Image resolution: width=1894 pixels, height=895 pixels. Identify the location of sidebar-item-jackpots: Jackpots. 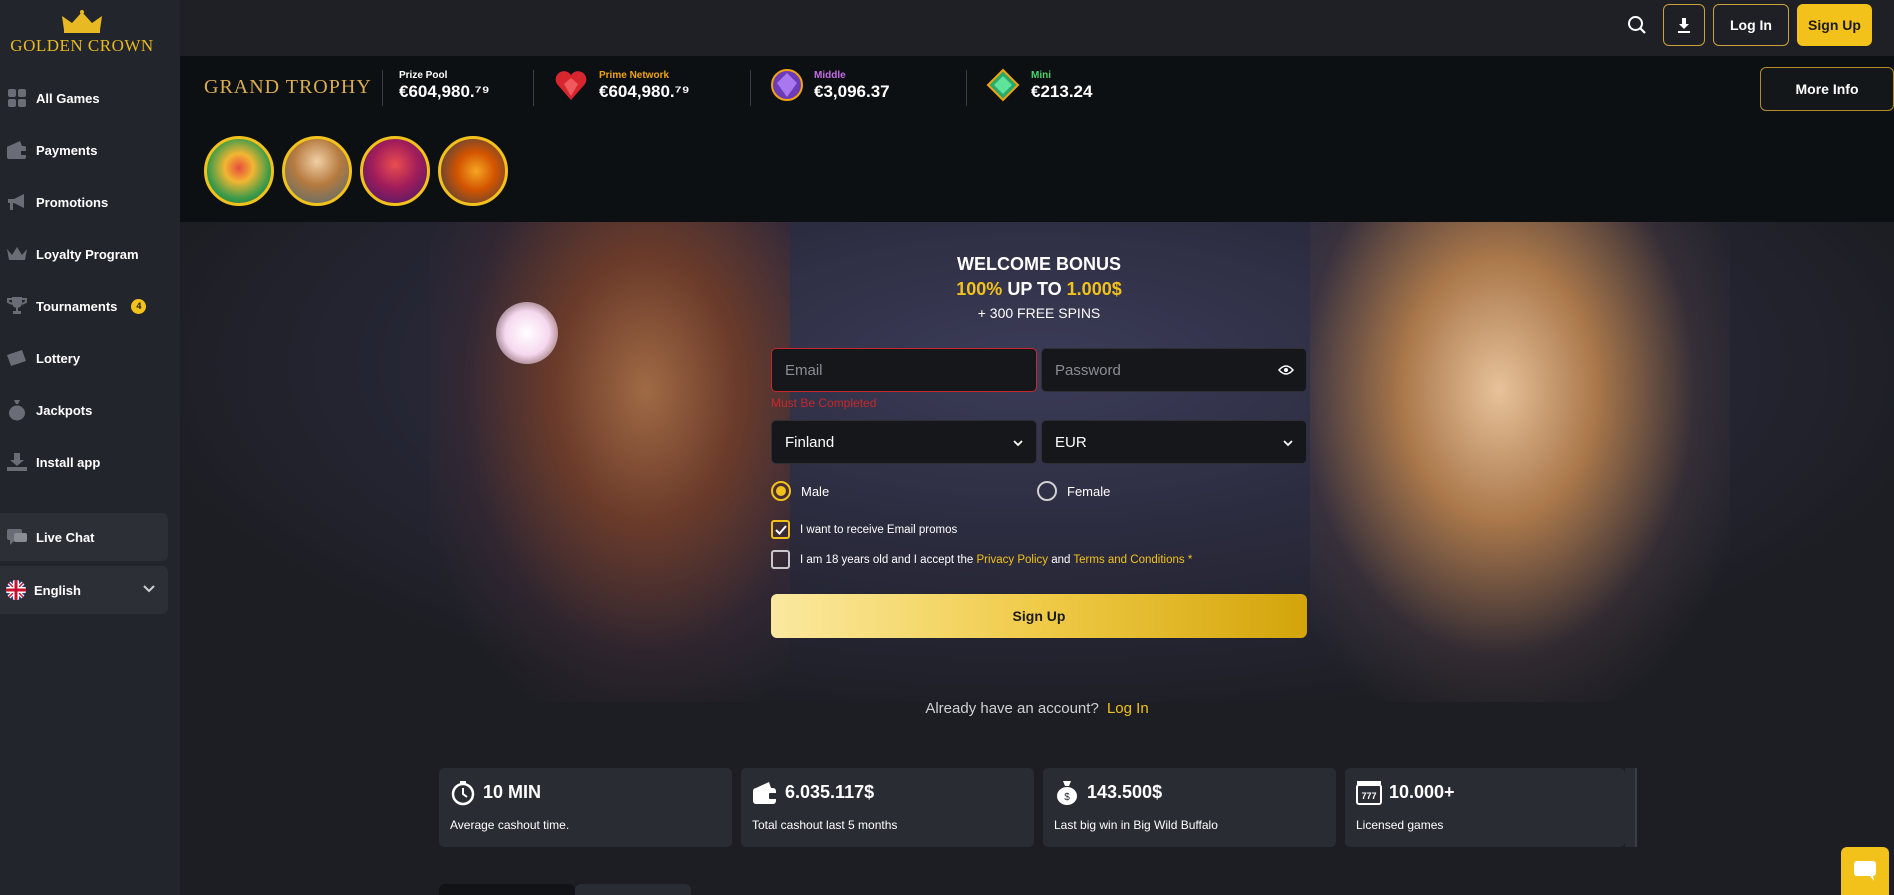
(90, 410).